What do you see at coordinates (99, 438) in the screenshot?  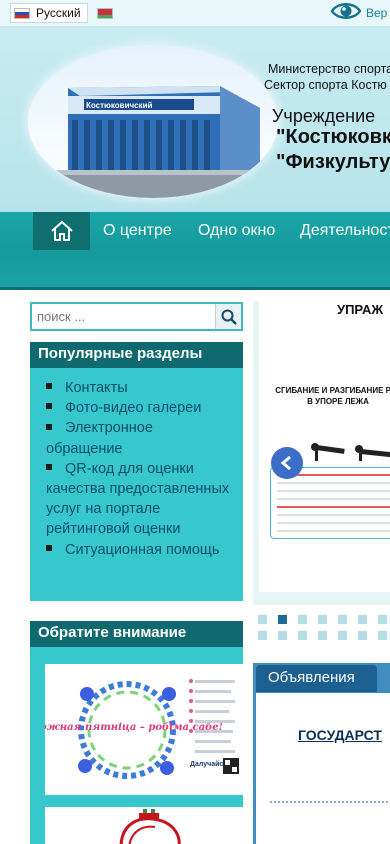 I see `link-e-appeal: Электронное обращение` at bounding box center [99, 438].